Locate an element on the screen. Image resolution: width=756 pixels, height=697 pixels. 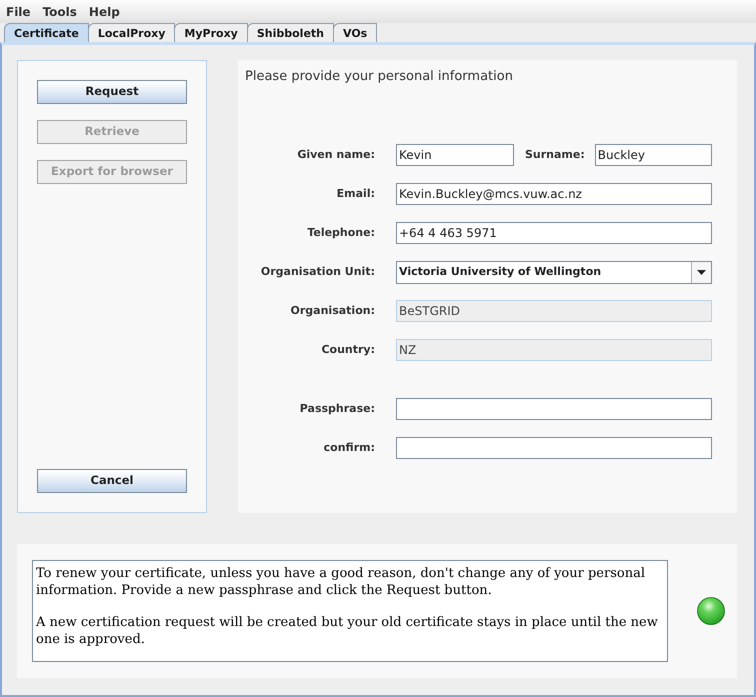
field-label: Organisation Unit: is located at coordinates (317, 272).